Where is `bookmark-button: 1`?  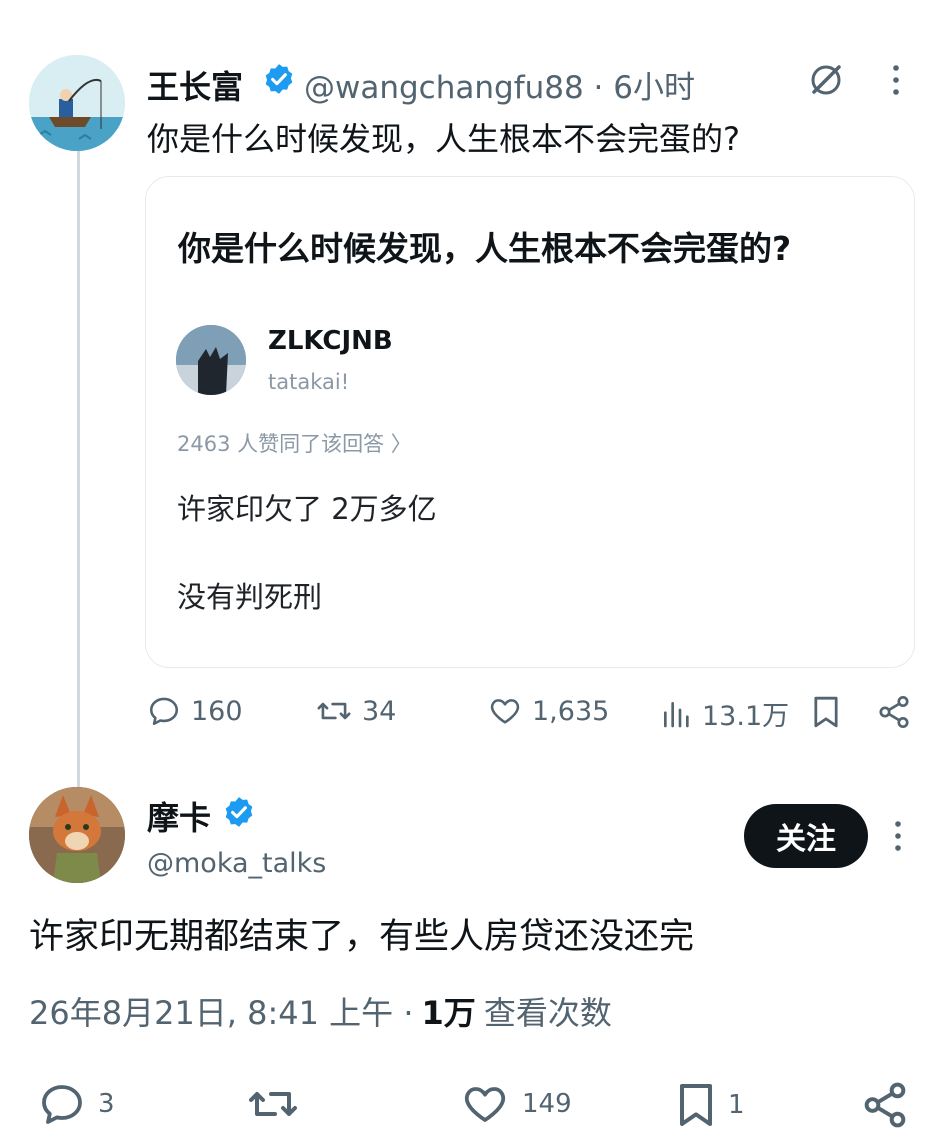
bookmark-button: 1 is located at coordinates (709, 1105).